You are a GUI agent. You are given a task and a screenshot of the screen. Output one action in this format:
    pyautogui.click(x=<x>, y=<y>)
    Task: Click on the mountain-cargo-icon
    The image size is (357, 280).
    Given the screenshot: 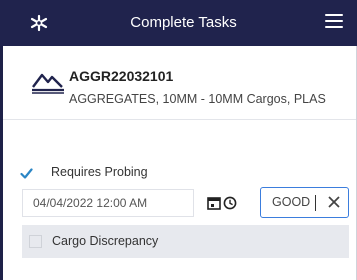 What is the action you would take?
    pyautogui.click(x=48, y=83)
    